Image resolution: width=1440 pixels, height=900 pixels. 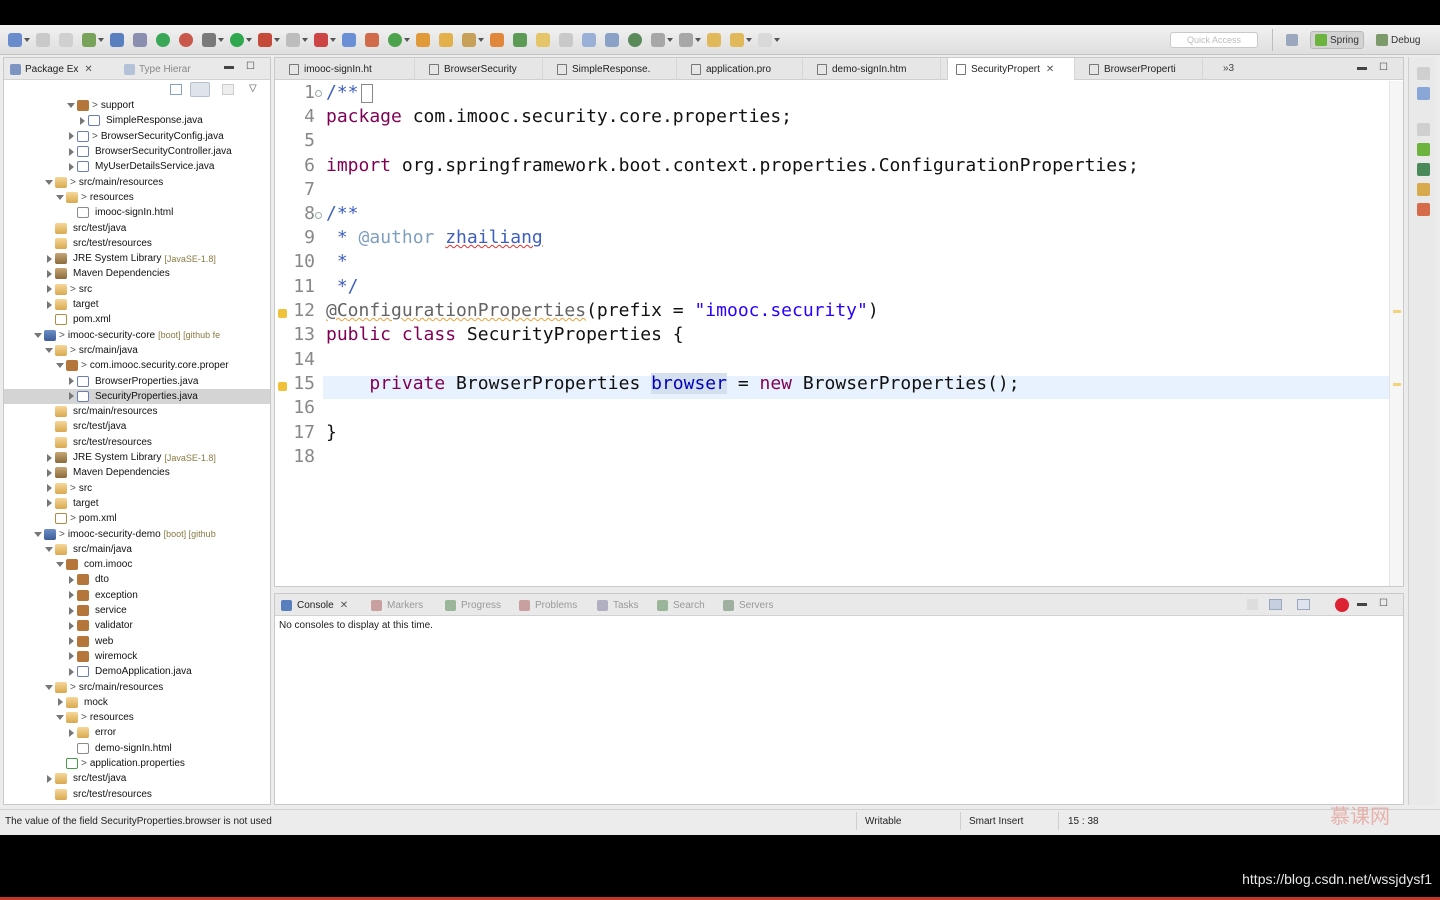 I want to click on search-icon, so click(x=446, y=40).